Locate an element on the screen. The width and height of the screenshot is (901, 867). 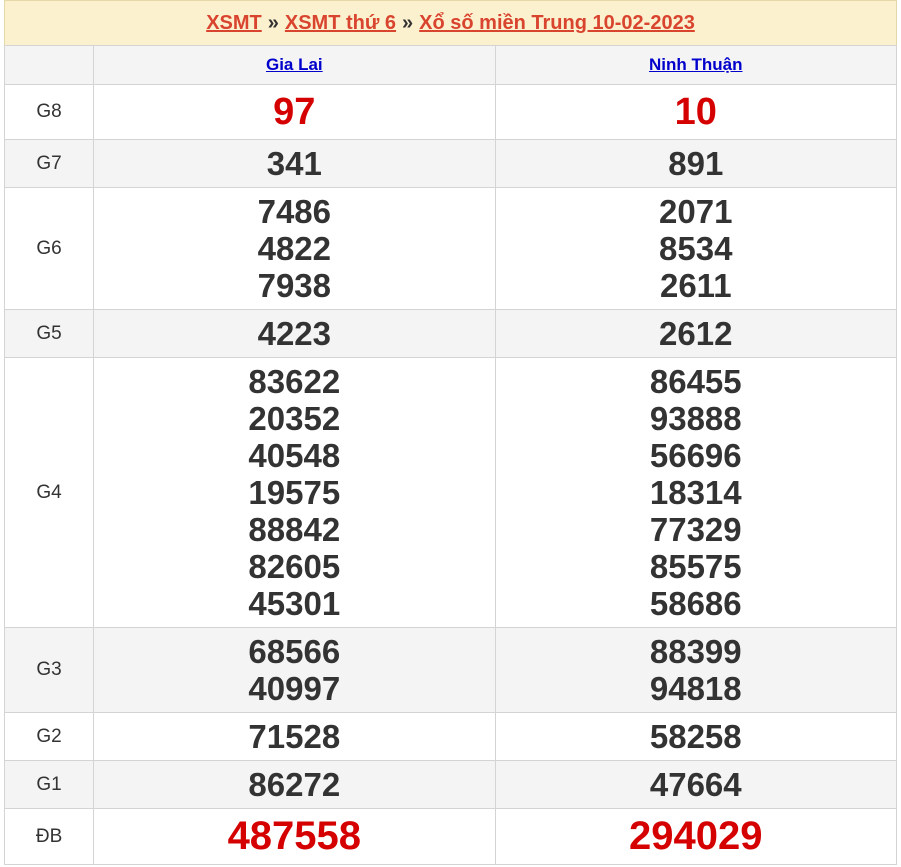
prize-cell: 86455 93888 56696 18314 77329 85575 58686 is located at coordinates (696, 492).